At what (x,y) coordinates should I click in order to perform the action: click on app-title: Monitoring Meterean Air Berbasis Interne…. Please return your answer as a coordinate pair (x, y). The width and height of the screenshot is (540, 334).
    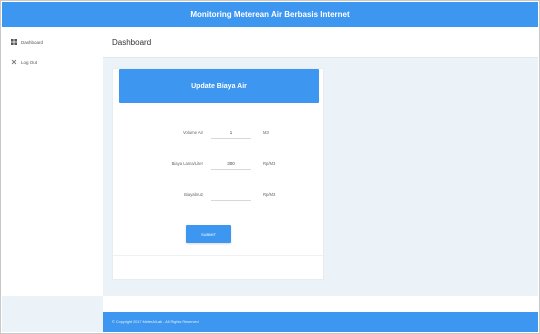
    Looking at the image, I should click on (270, 14).